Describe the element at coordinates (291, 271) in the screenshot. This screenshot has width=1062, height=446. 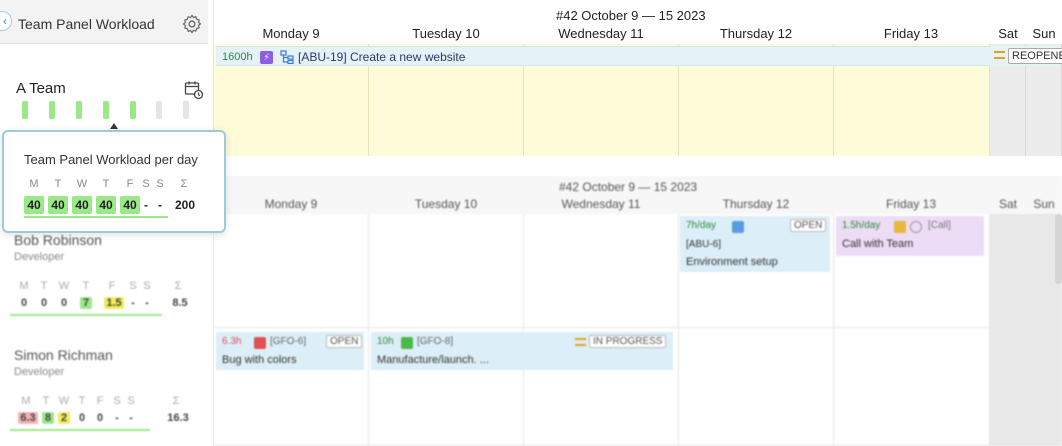
I see `cell-bob-mon` at that location.